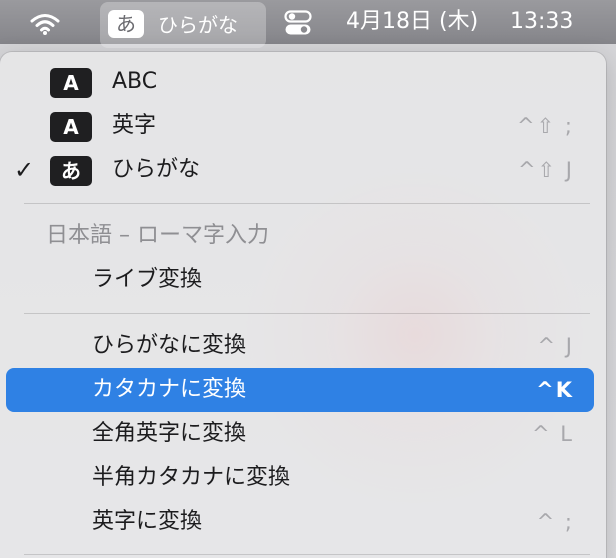  Describe the element at coordinates (157, 235) in the screenshot. I see `section-header-label: 日本語 – ローマ字入力` at that location.